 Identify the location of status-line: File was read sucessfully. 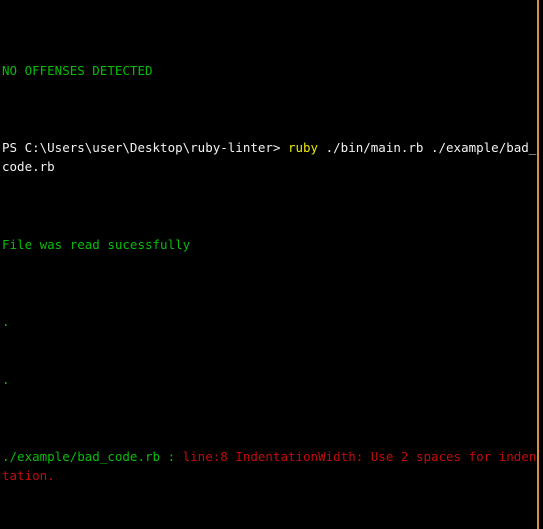
(270, 244).